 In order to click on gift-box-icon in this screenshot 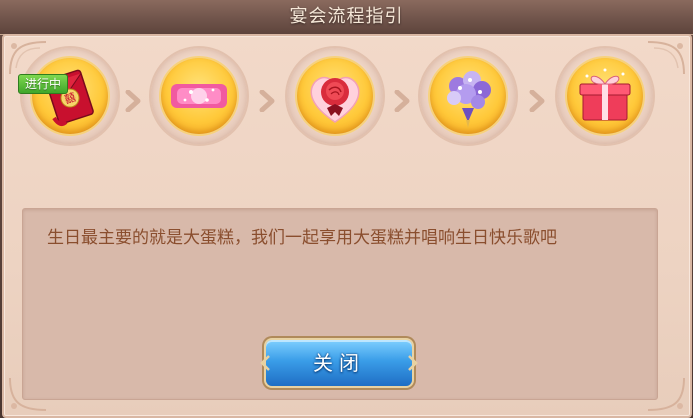, I will do `click(605, 94)`.